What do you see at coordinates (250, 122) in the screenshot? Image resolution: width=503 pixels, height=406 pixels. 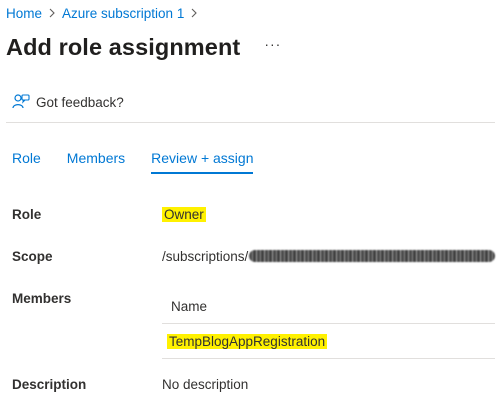 I see `divider` at bounding box center [250, 122].